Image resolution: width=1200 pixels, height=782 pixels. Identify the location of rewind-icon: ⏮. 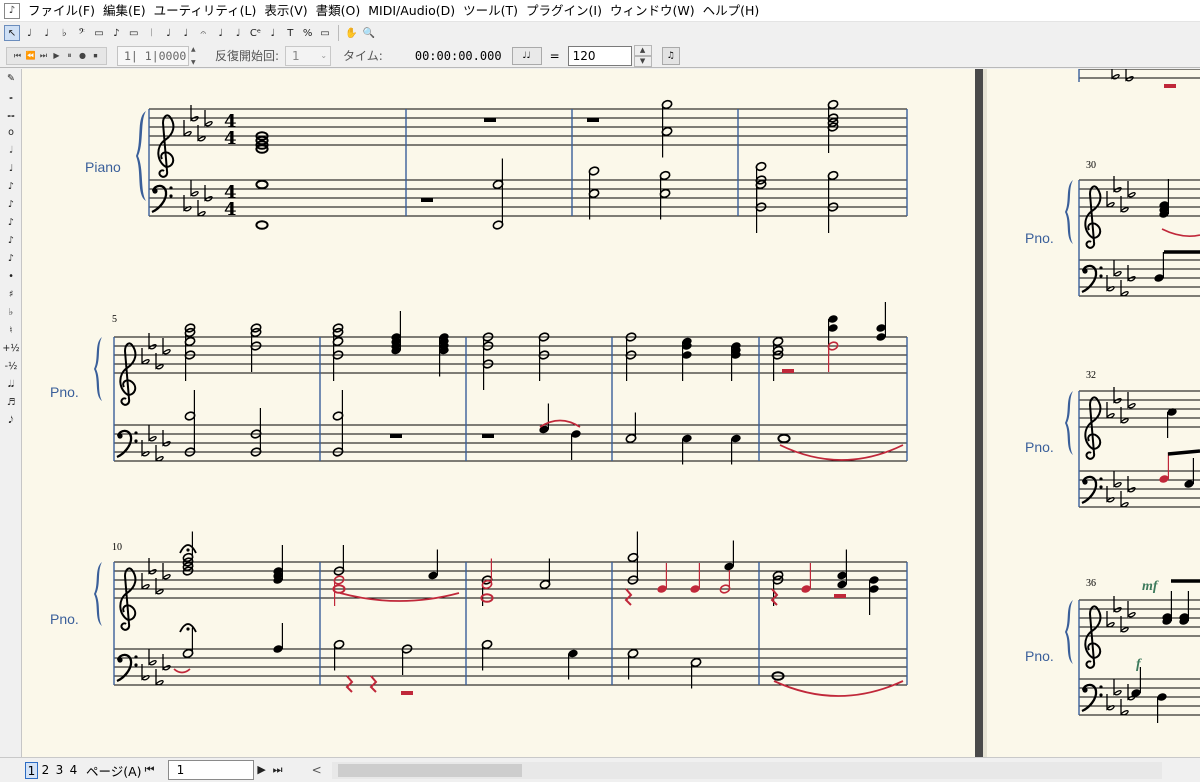
(17, 56).